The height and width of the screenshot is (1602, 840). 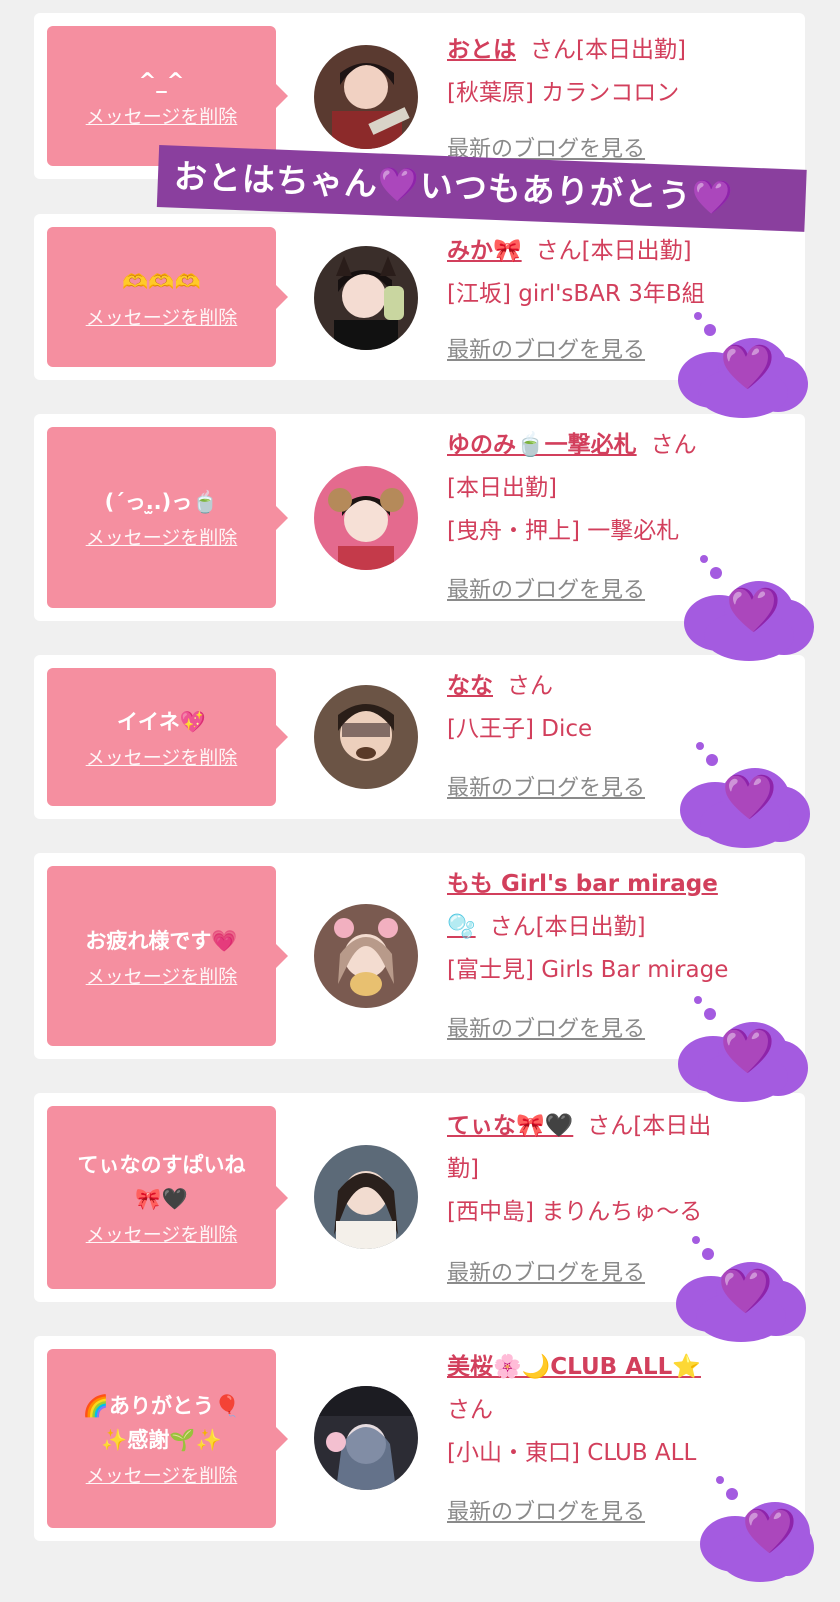 I want to click on cast-name-link: 🫧, so click(x=461, y=927).